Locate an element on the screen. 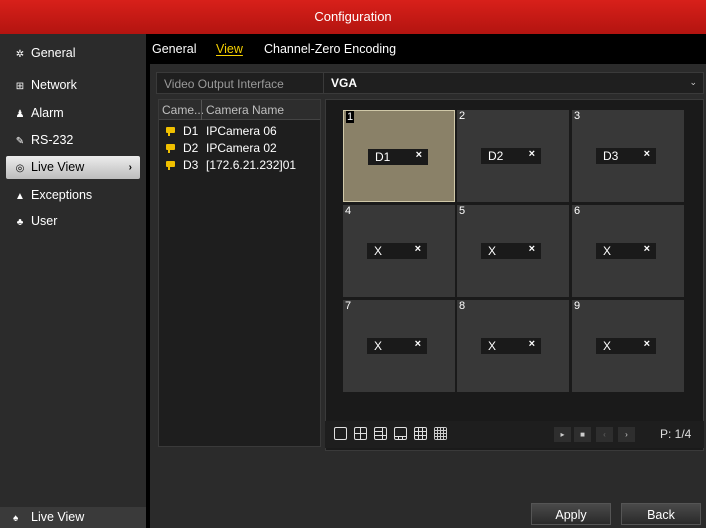 This screenshot has height=528, width=706. cell-number: 6 is located at coordinates (577, 211).